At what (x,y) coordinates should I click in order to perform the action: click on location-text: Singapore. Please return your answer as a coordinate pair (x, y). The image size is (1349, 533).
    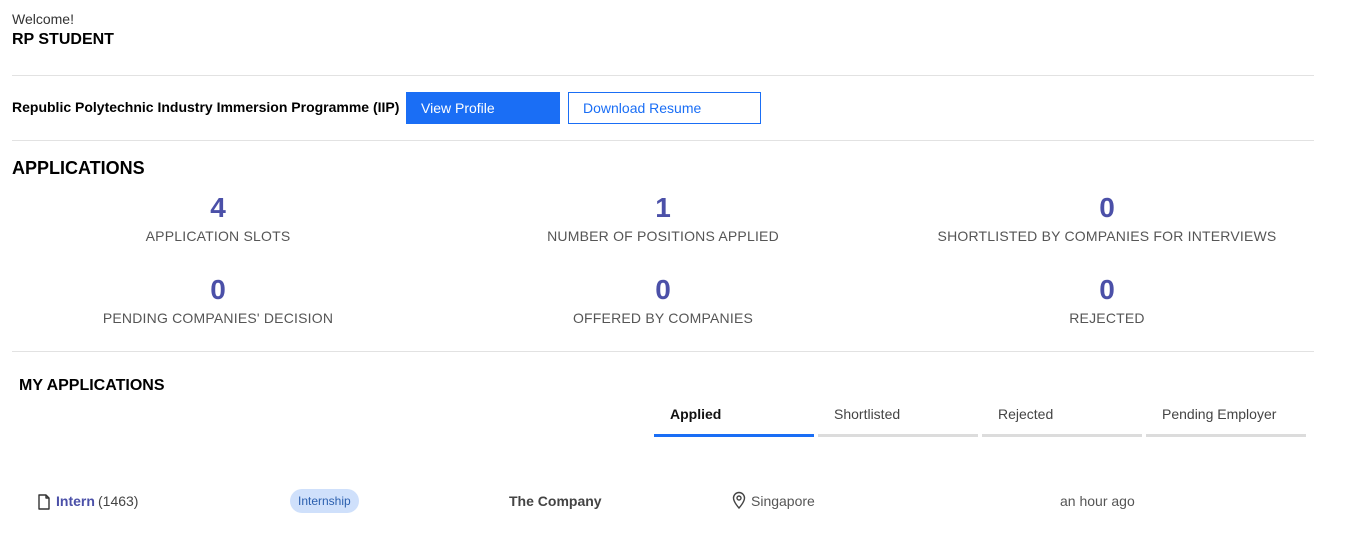
    Looking at the image, I should click on (783, 501).